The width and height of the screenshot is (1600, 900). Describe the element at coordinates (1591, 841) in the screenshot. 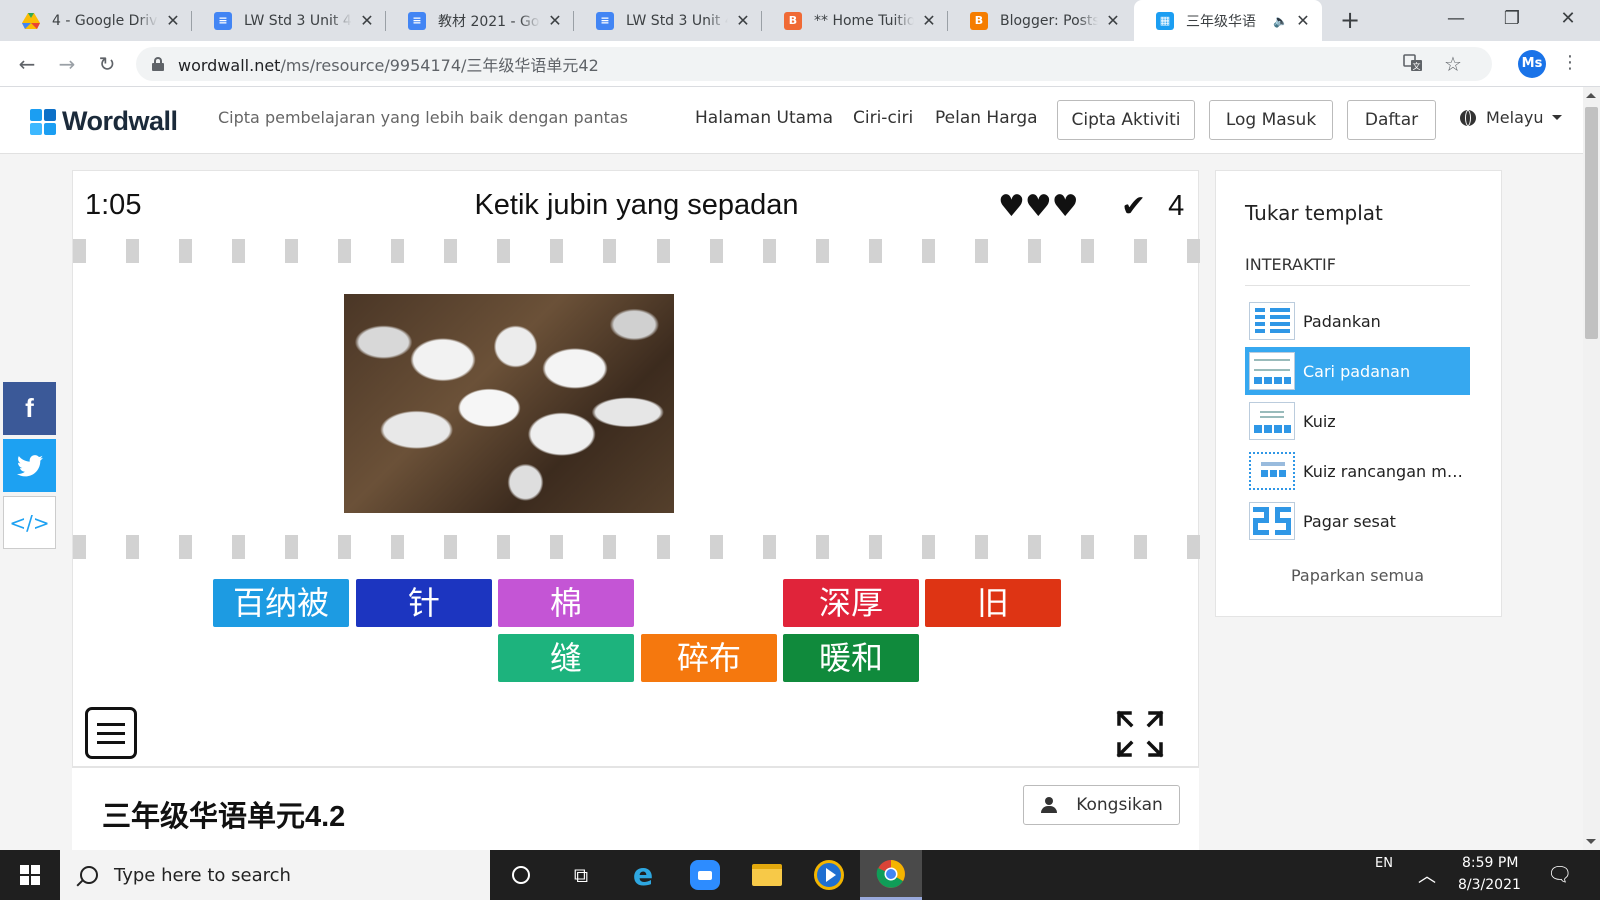

I see `scroll-down-icon` at that location.